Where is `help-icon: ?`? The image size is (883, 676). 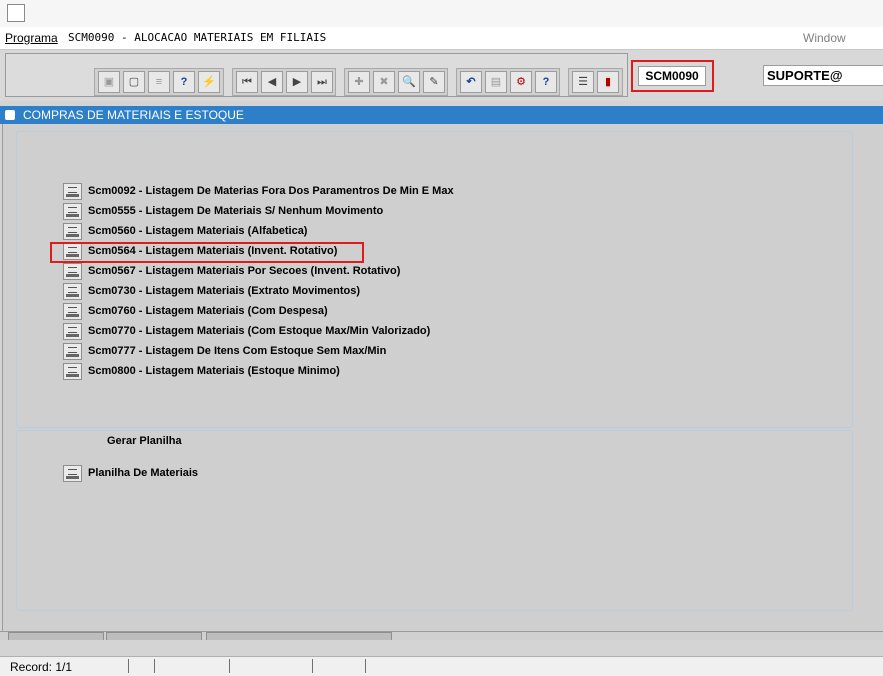 help-icon: ? is located at coordinates (546, 82).